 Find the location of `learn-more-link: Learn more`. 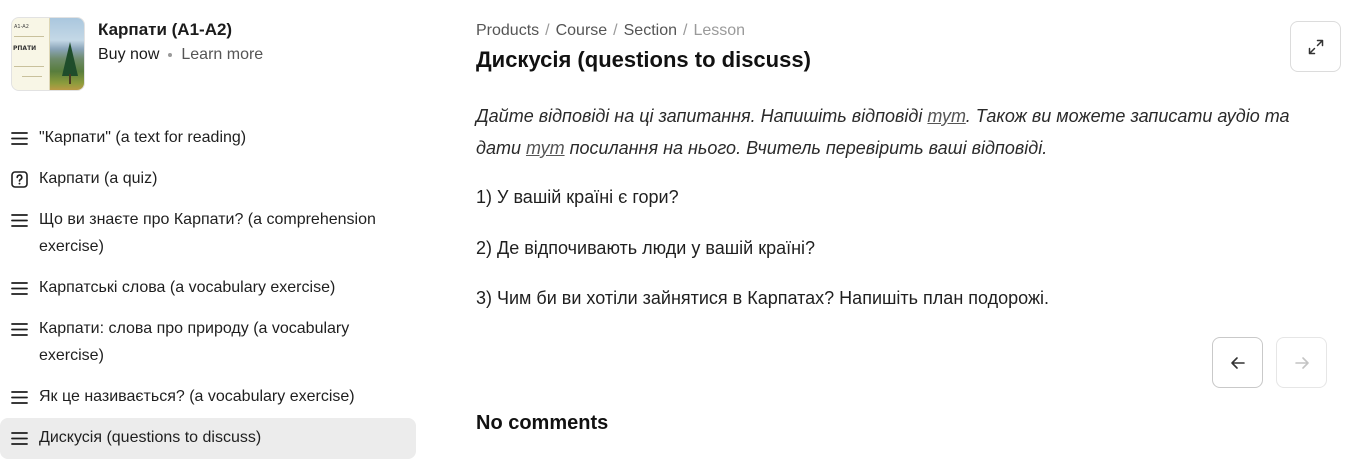

learn-more-link: Learn more is located at coordinates (222, 55).